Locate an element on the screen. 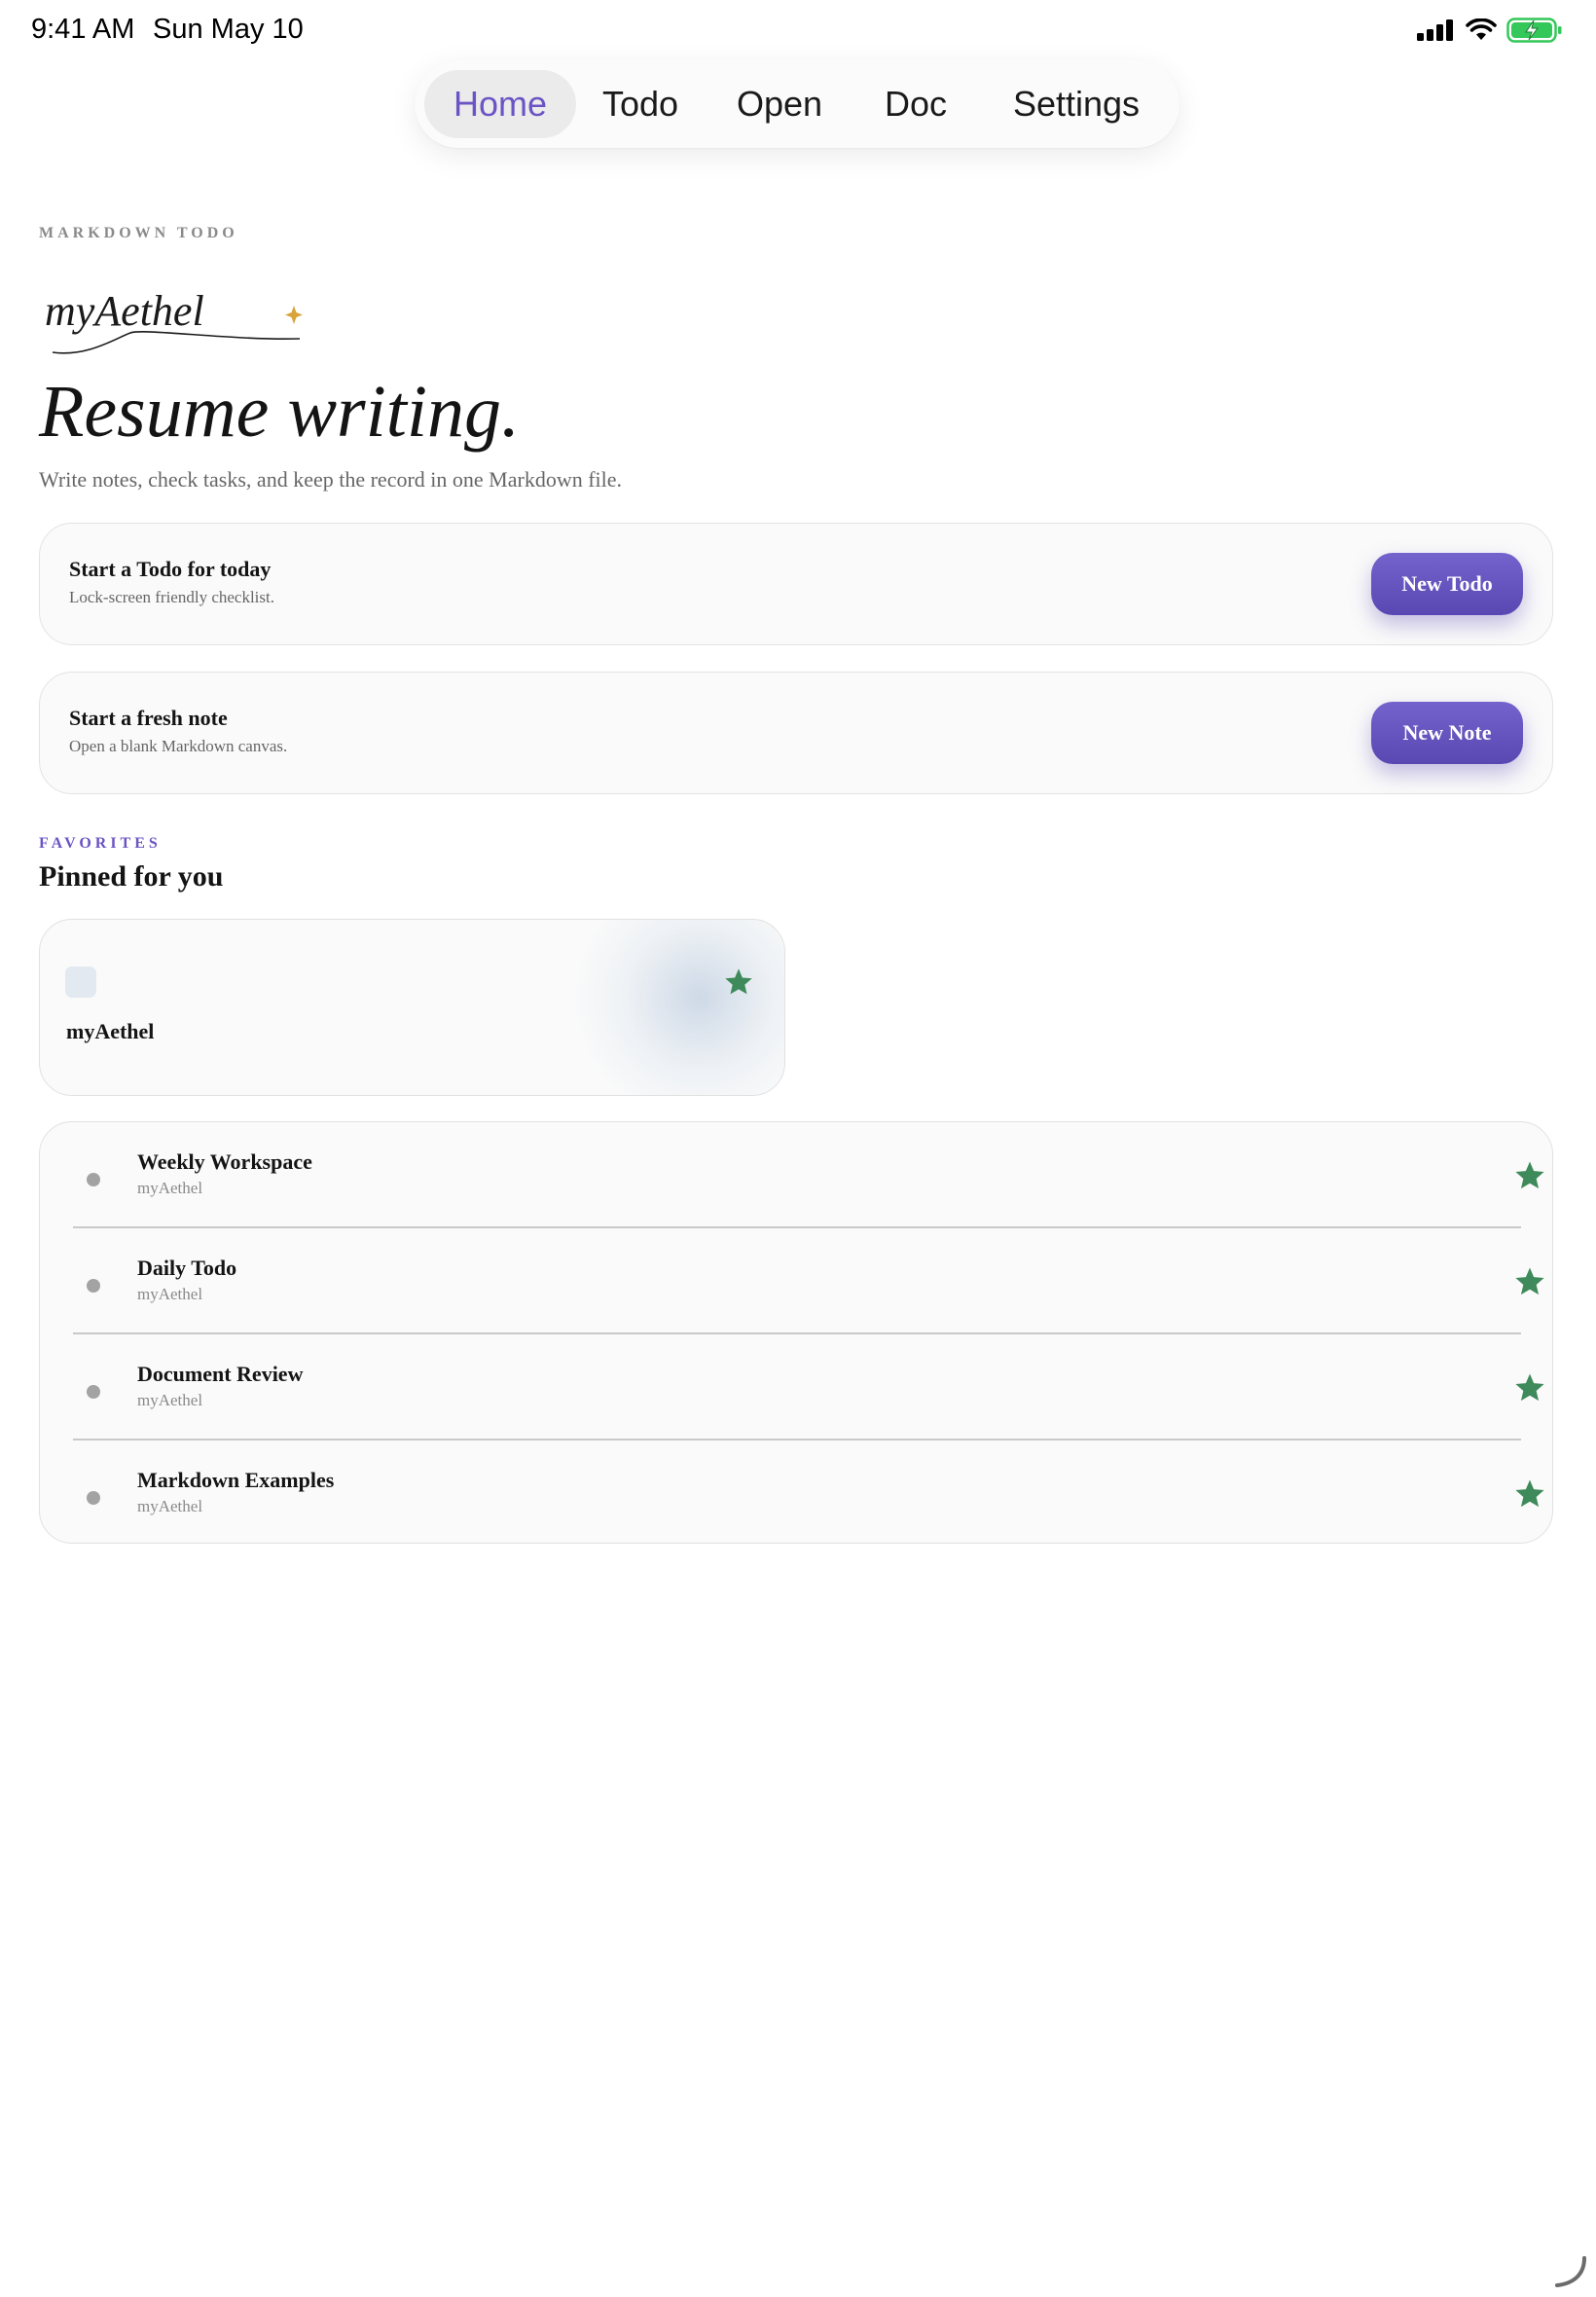  status-icons is located at coordinates (1490, 30).